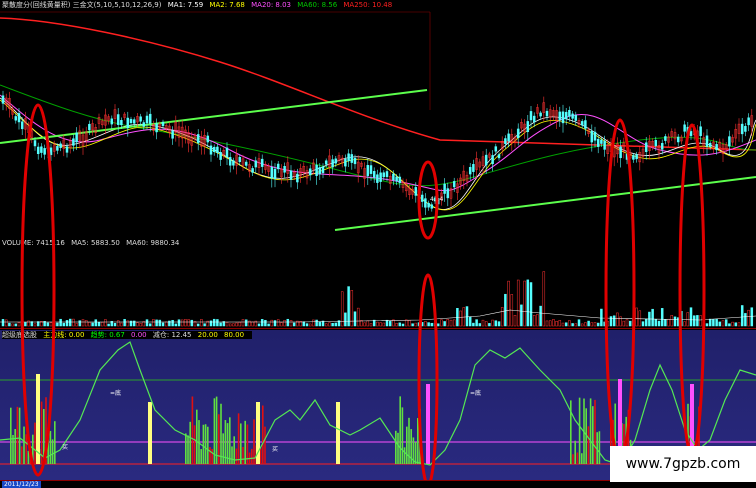 The image size is (756, 488). Describe the element at coordinates (116, 393) in the screenshot. I see `marker-label-1: =底` at that location.